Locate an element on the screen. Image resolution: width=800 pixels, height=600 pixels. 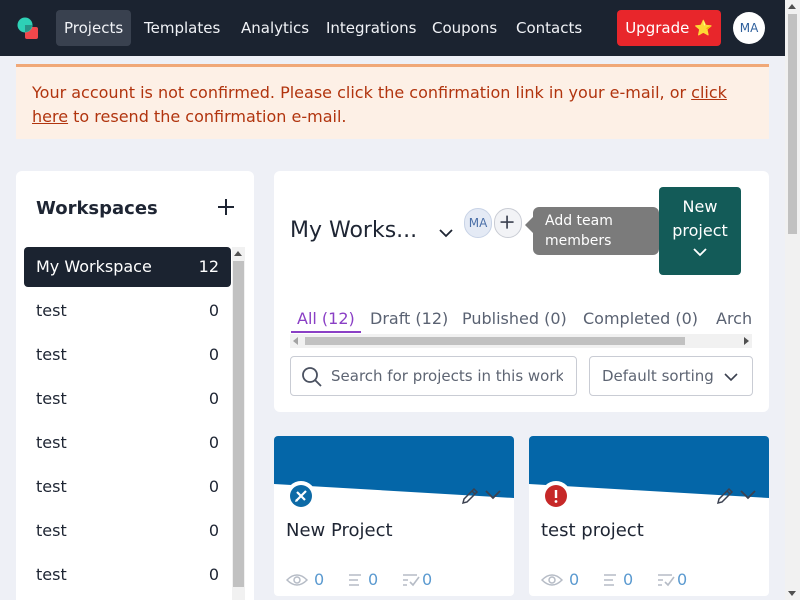
workspace-count: 12 is located at coordinates (208, 266).